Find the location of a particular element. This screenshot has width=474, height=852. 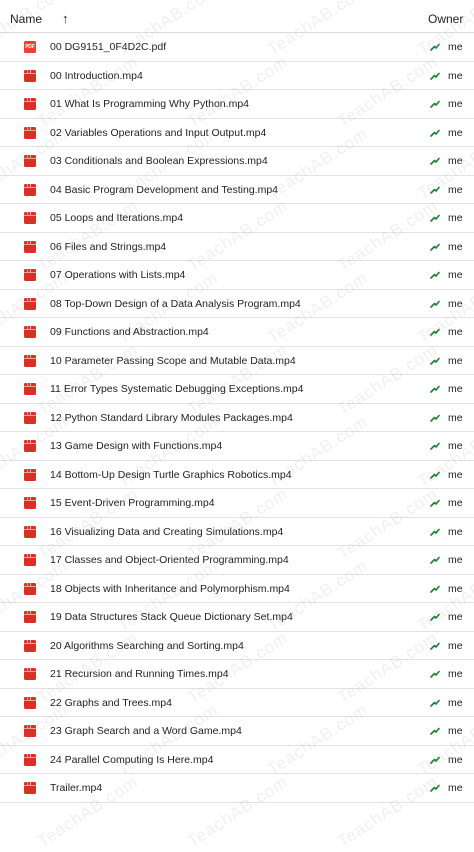

file-row: 21 Recursion and Running Times.mp4 me is located at coordinates (237, 674).